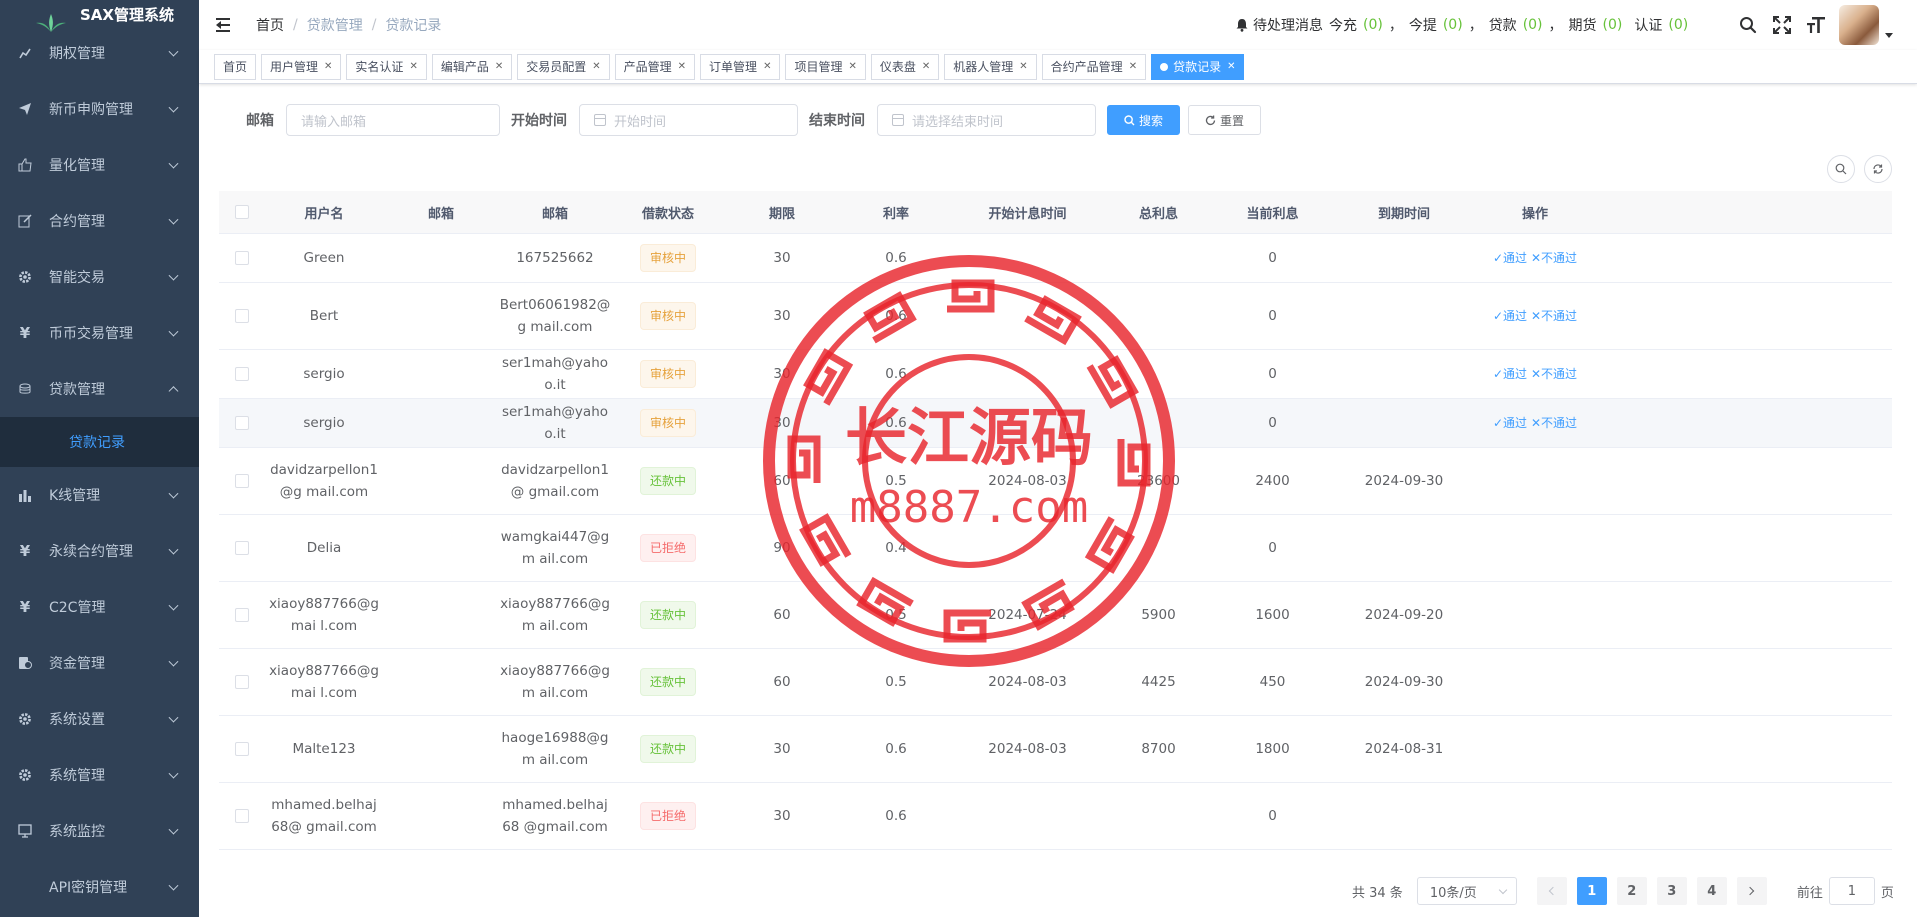  What do you see at coordinates (99, 831) in the screenshot?
I see `sidebar-item: 系统监控` at bounding box center [99, 831].